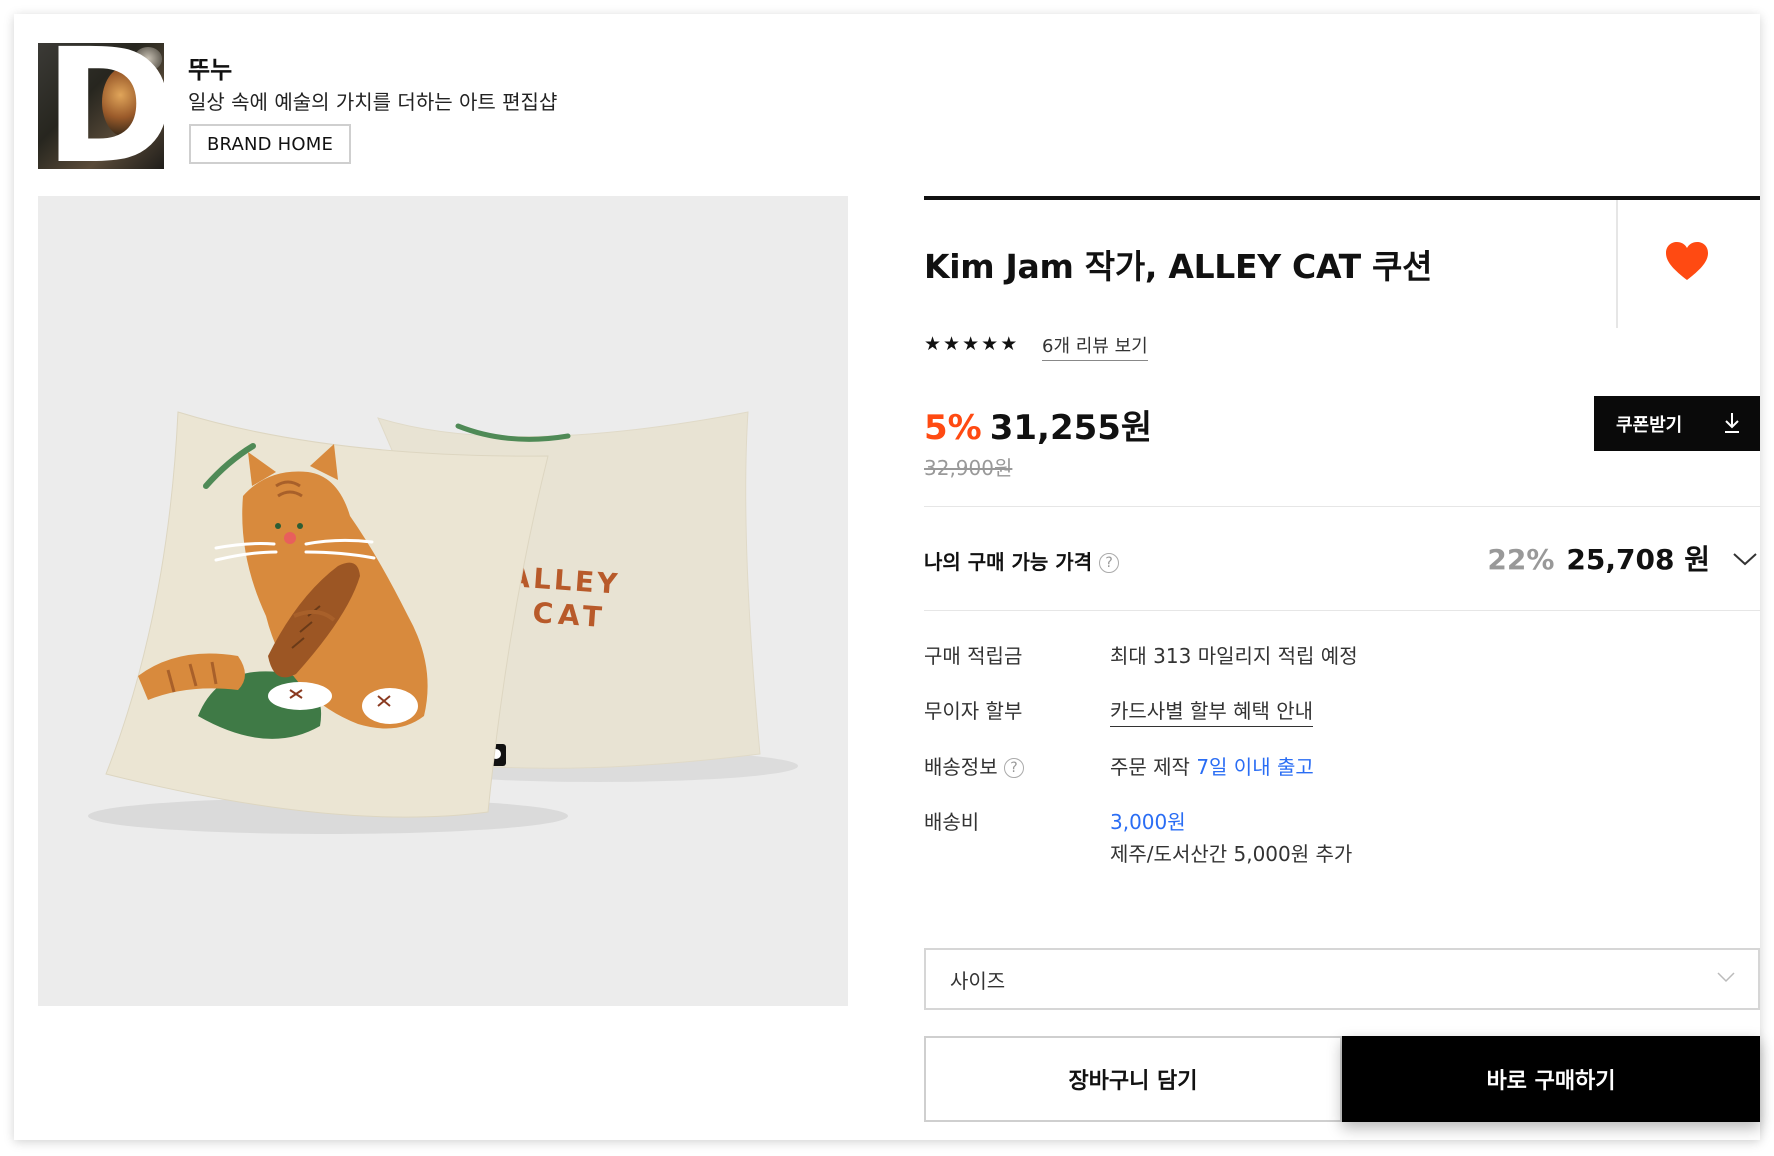 Image resolution: width=1774 pixels, height=1156 pixels. Describe the element at coordinates (953, 428) in the screenshot. I see `discount-rate: 5%` at that location.